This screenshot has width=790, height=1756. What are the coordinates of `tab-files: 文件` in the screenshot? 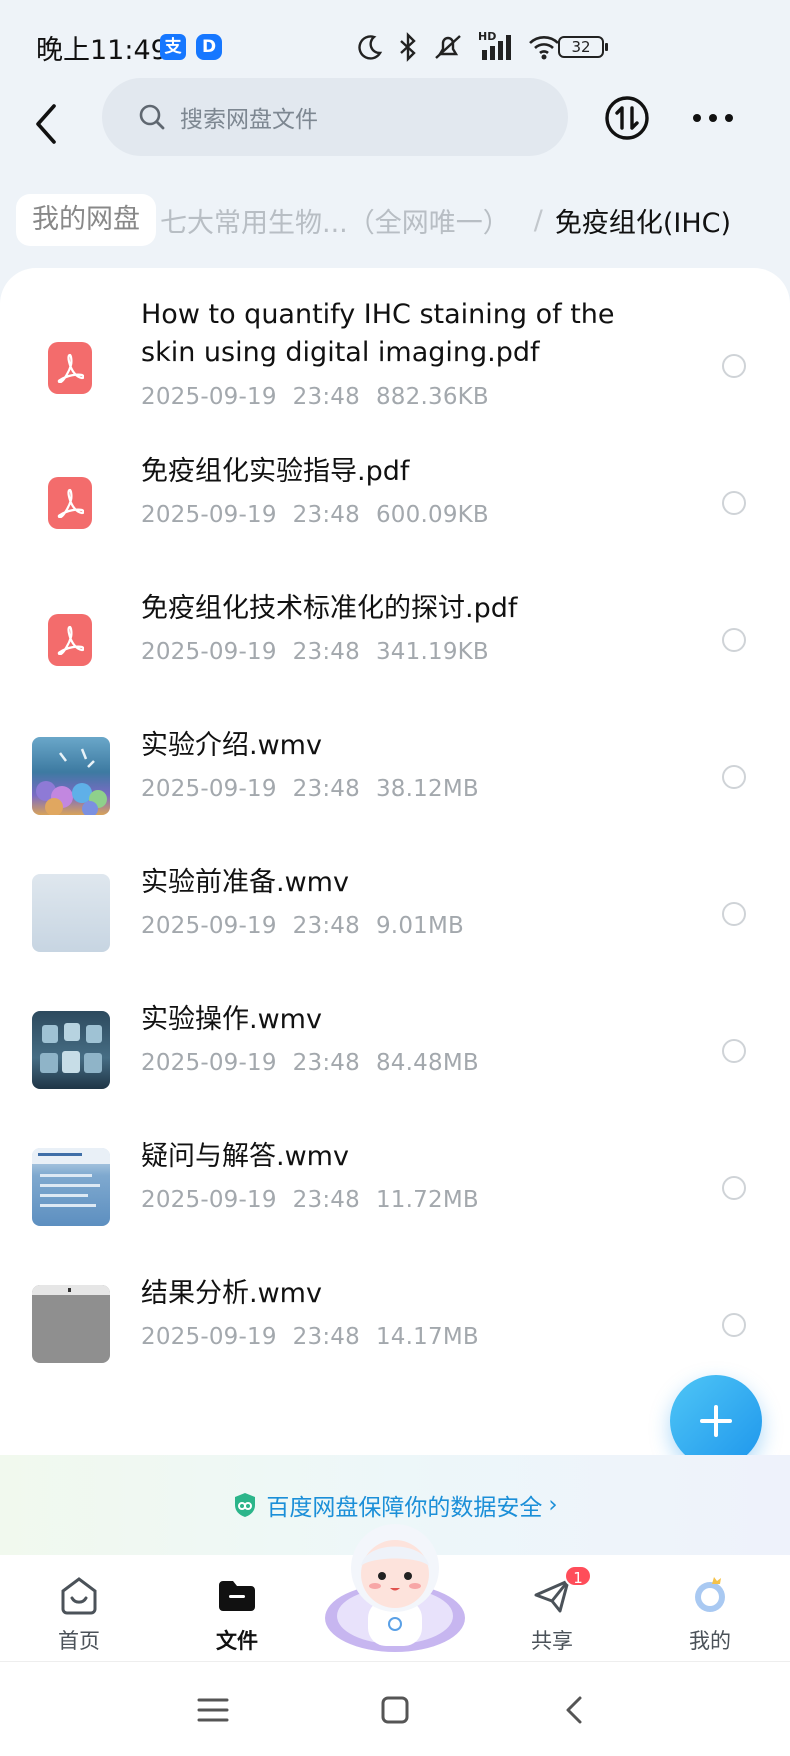 It's located at (237, 1610).